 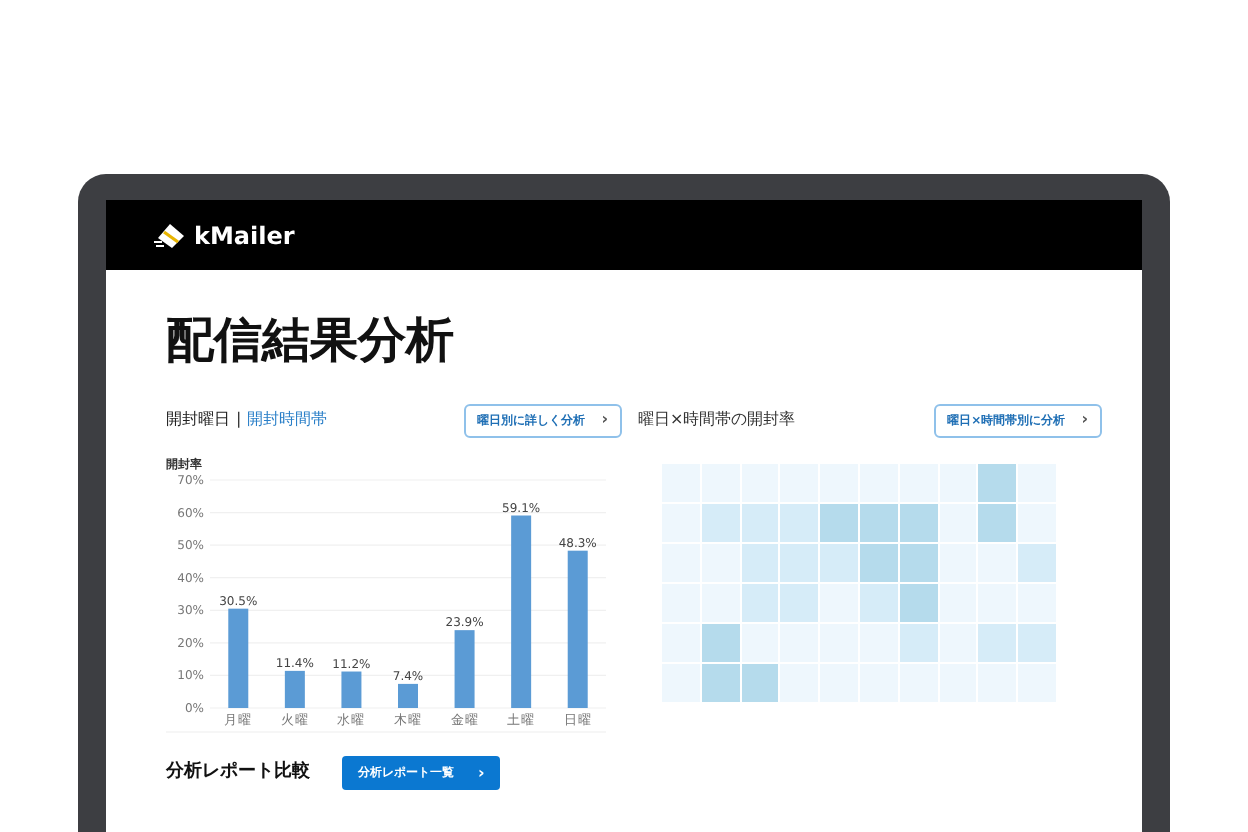 What do you see at coordinates (198, 420) in the screenshot?
I see `tab: 開封曜日` at bounding box center [198, 420].